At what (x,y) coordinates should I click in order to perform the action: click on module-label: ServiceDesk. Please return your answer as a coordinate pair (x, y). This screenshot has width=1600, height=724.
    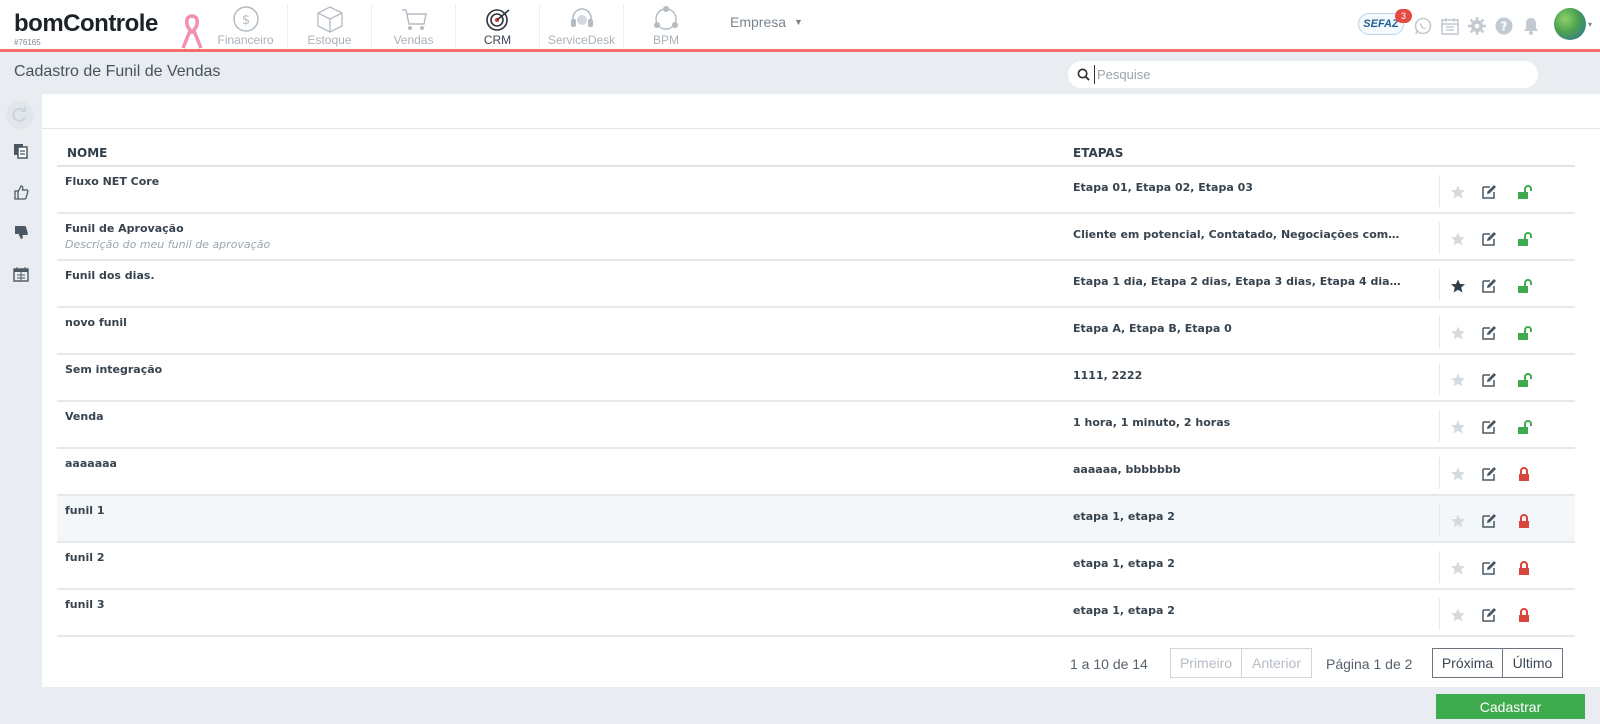
    Looking at the image, I should click on (581, 40).